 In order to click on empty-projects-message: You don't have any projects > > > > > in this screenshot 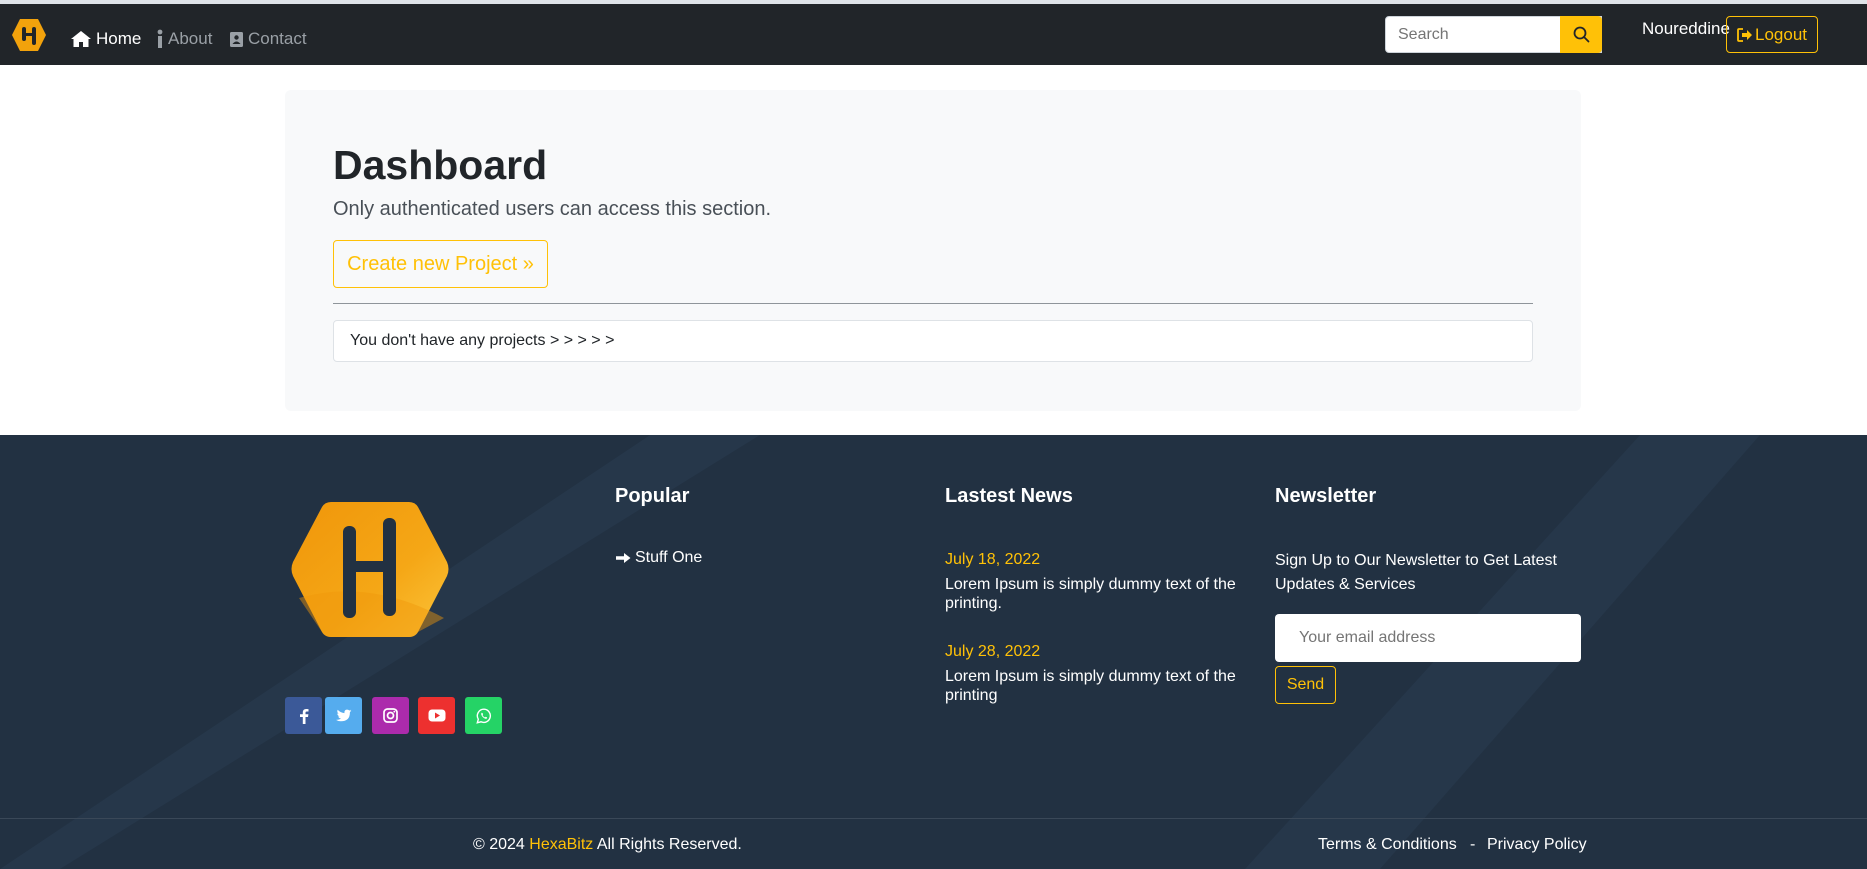, I will do `click(933, 341)`.